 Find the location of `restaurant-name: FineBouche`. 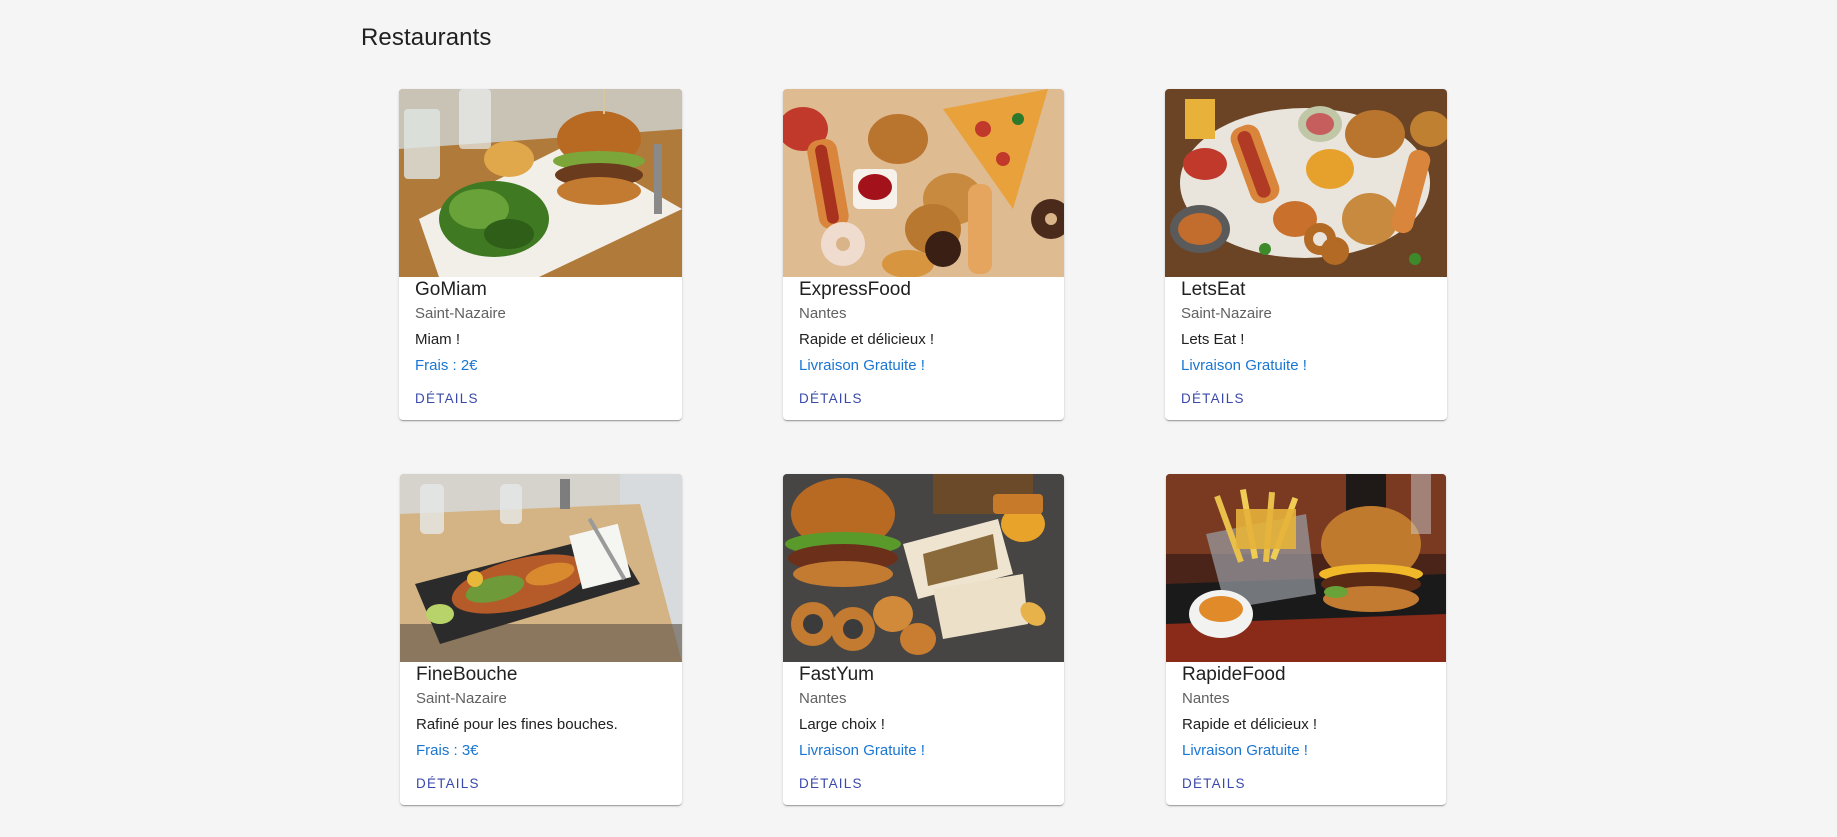

restaurant-name: FineBouche is located at coordinates (467, 674).